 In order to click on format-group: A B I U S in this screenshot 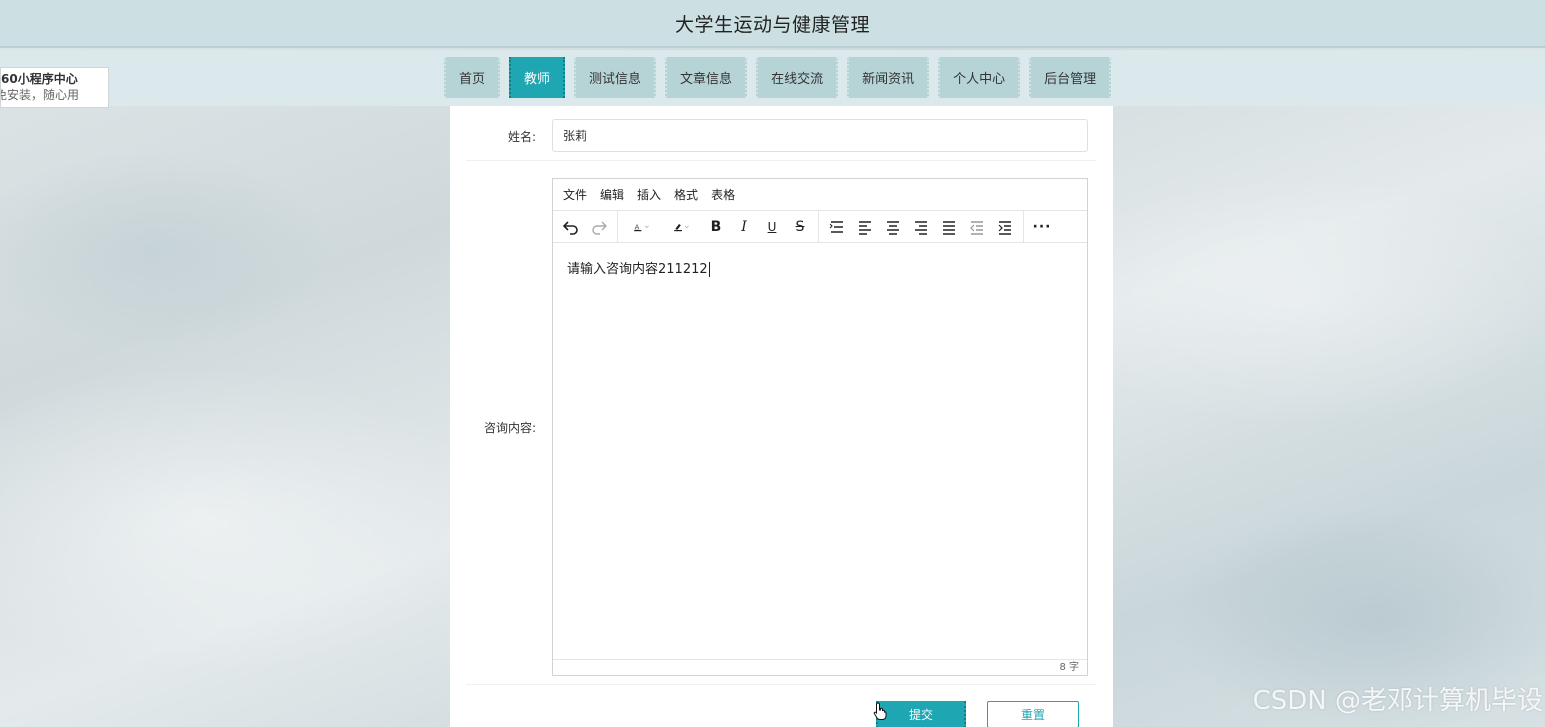, I will do `click(718, 226)`.